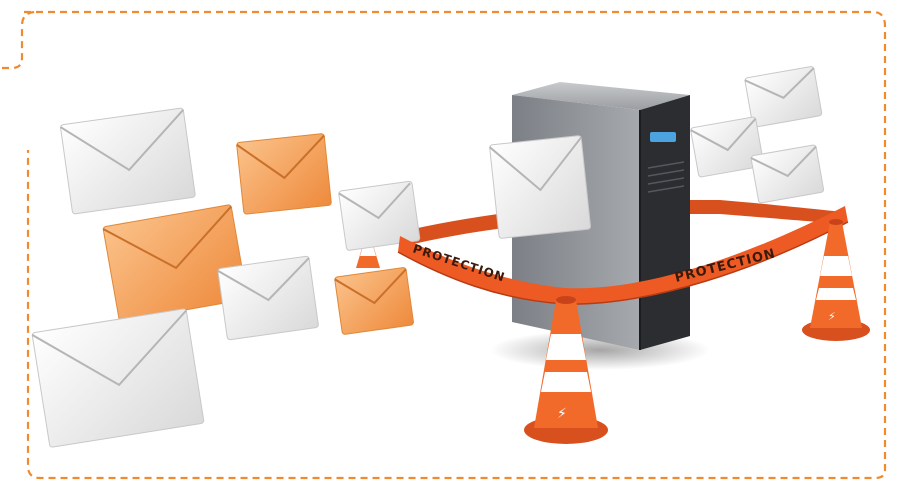 This screenshot has width=897, height=483. I want to click on envelope-white-bottom-left, so click(118, 378).